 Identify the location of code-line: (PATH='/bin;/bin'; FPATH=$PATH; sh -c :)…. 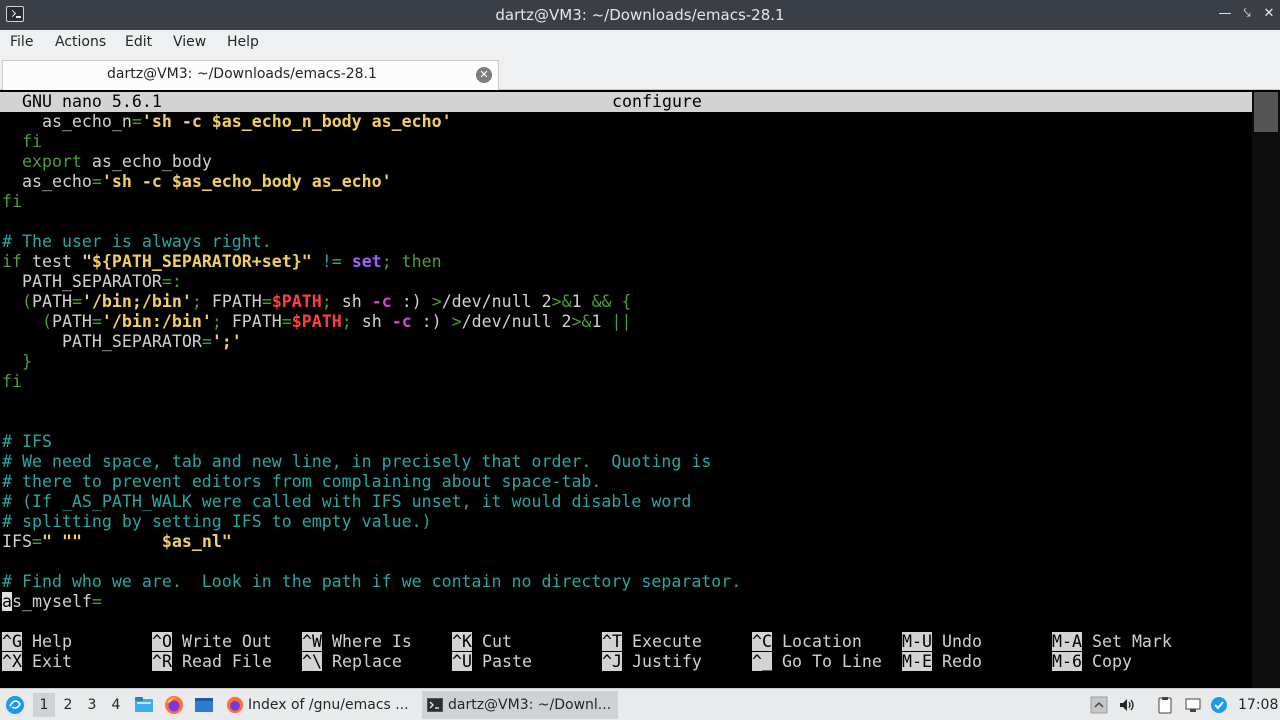
(317, 301).